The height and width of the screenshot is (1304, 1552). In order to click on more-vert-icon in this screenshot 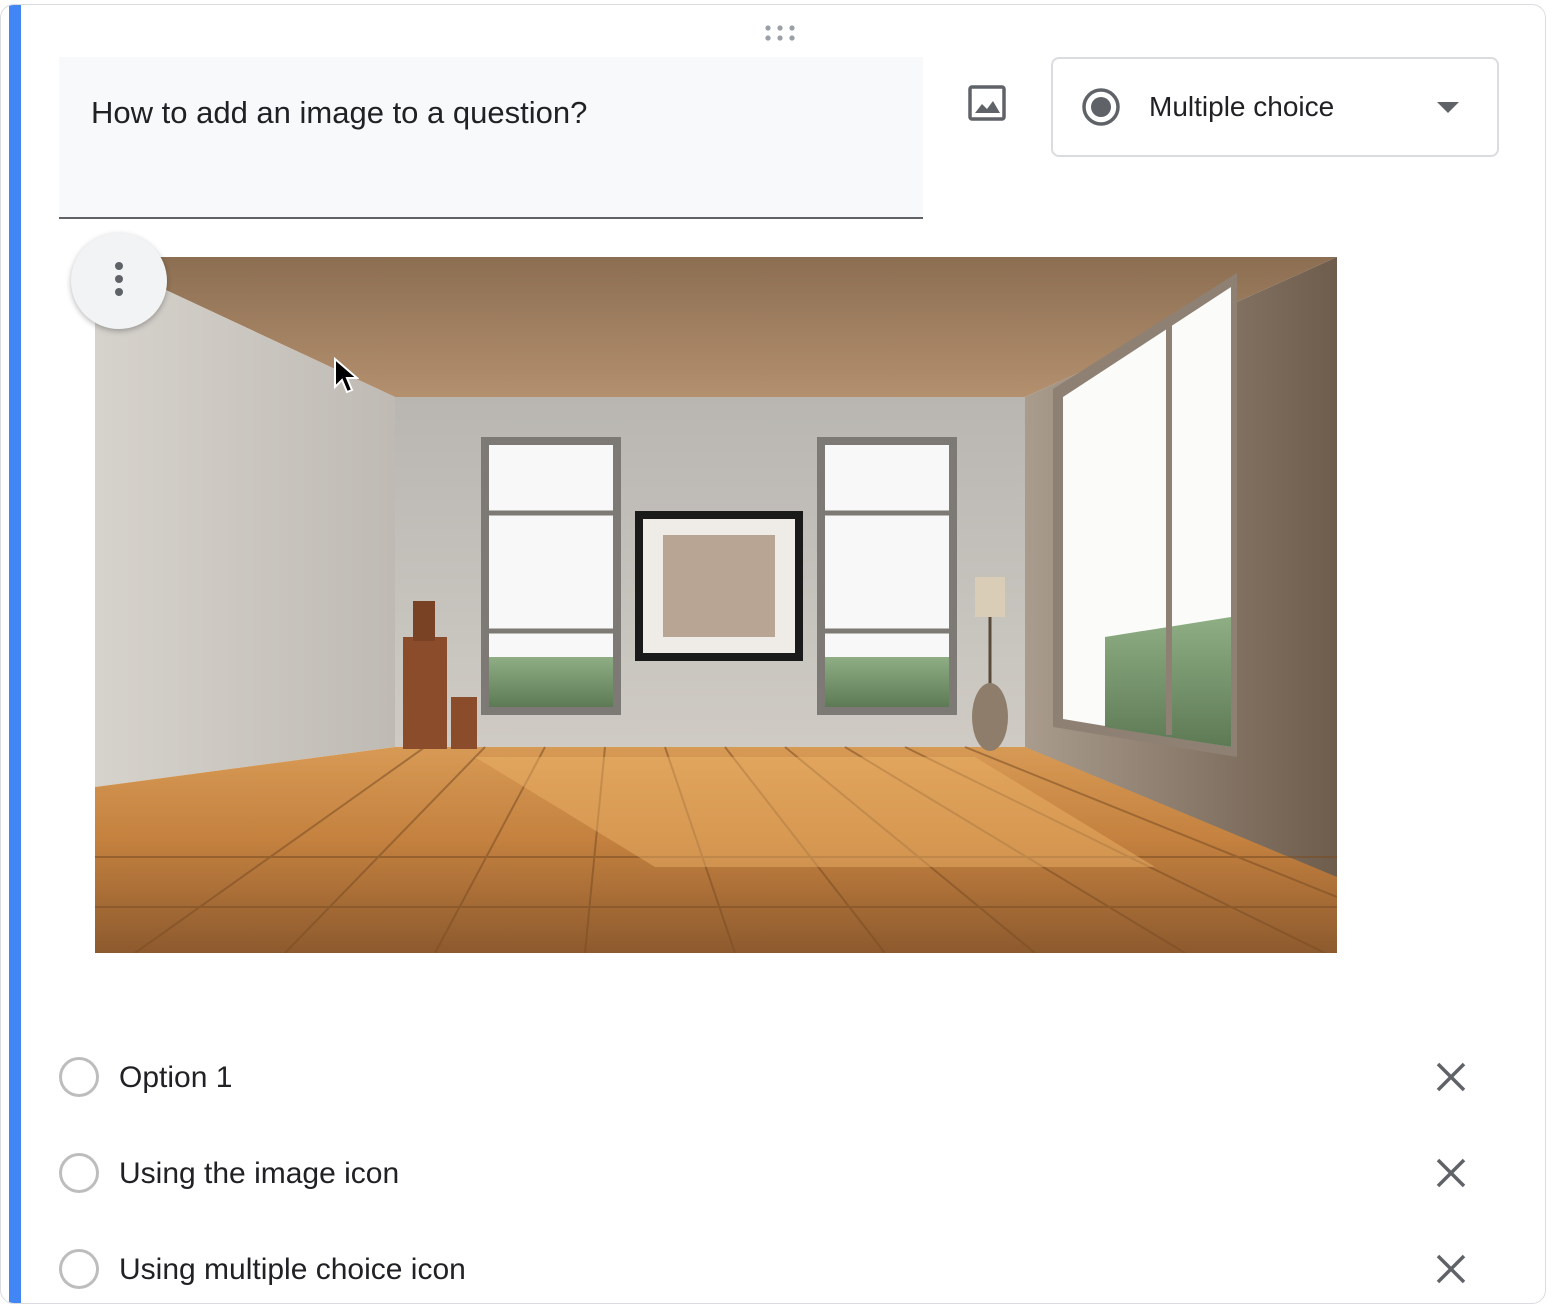, I will do `click(119, 281)`.